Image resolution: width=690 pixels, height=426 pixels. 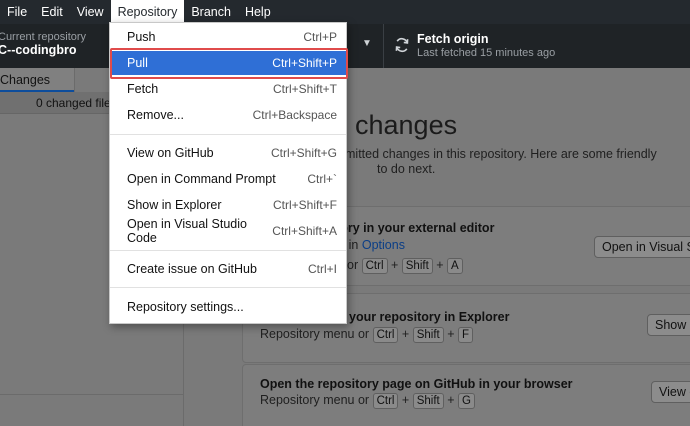 What do you see at coordinates (228, 63) in the screenshot?
I see `menu-item-pull: Pull Ctrl+Shift+P` at bounding box center [228, 63].